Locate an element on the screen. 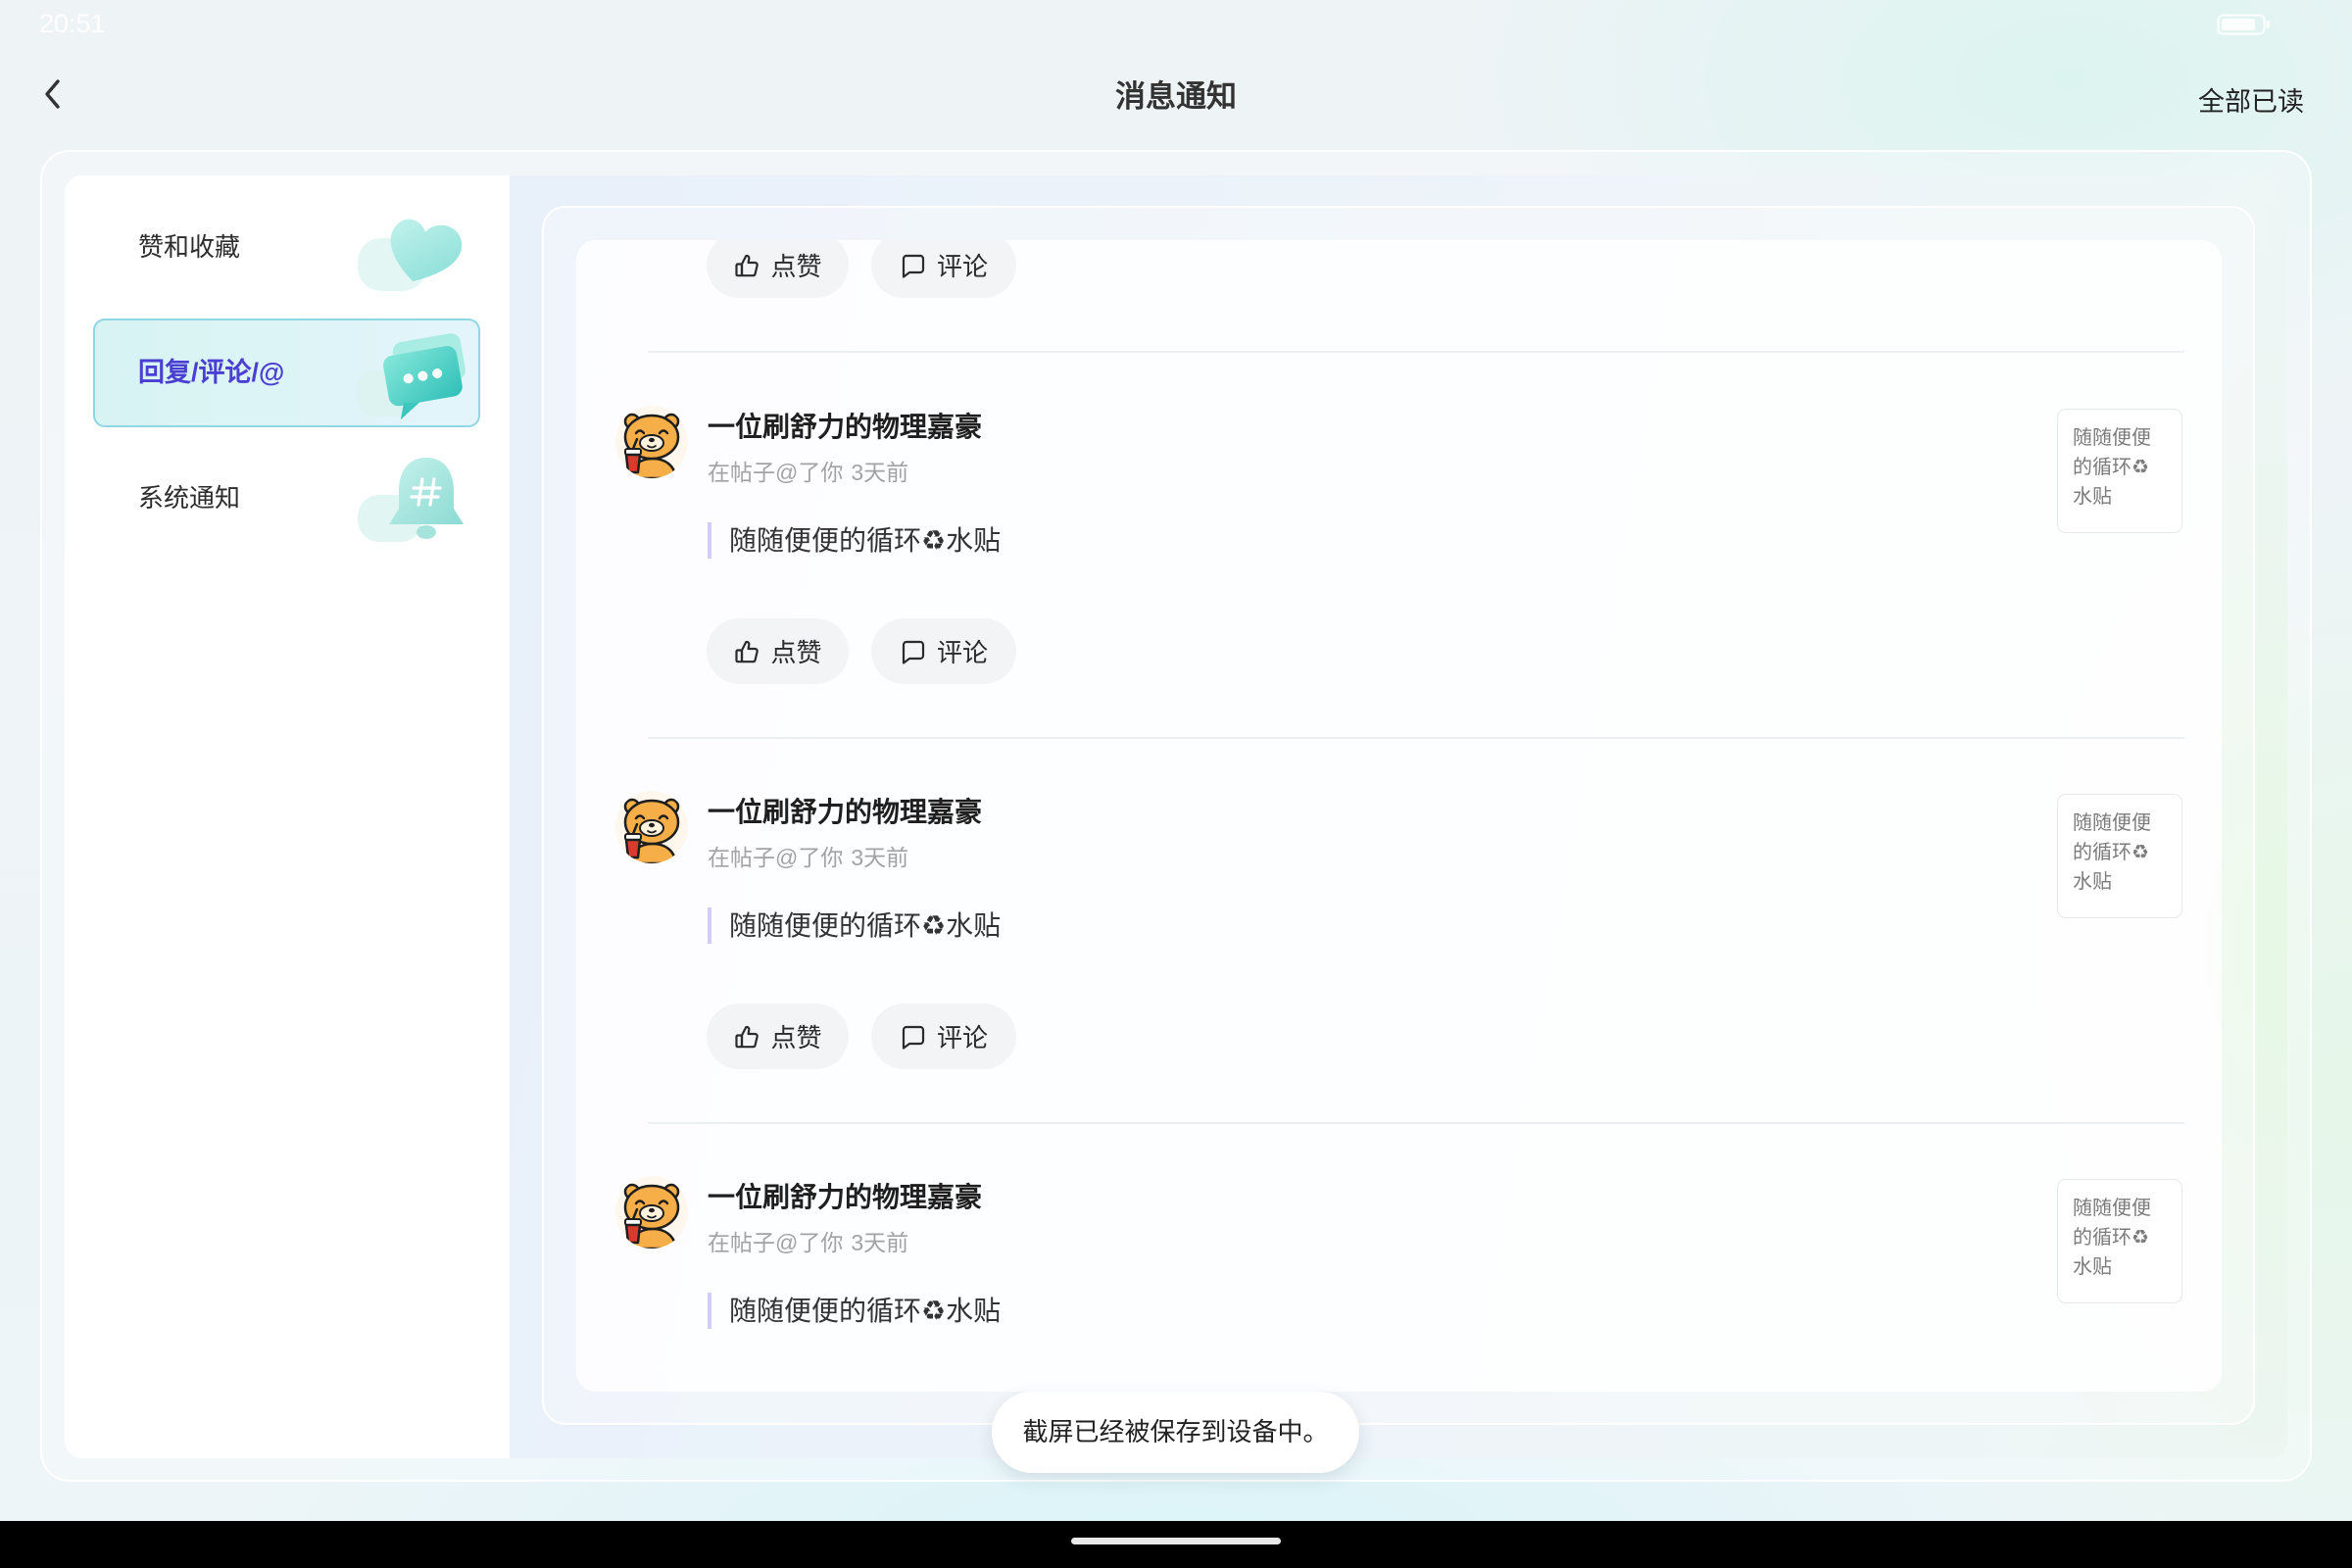  sidebar-item-system-notifications: 系统通知 is located at coordinates (287, 498).